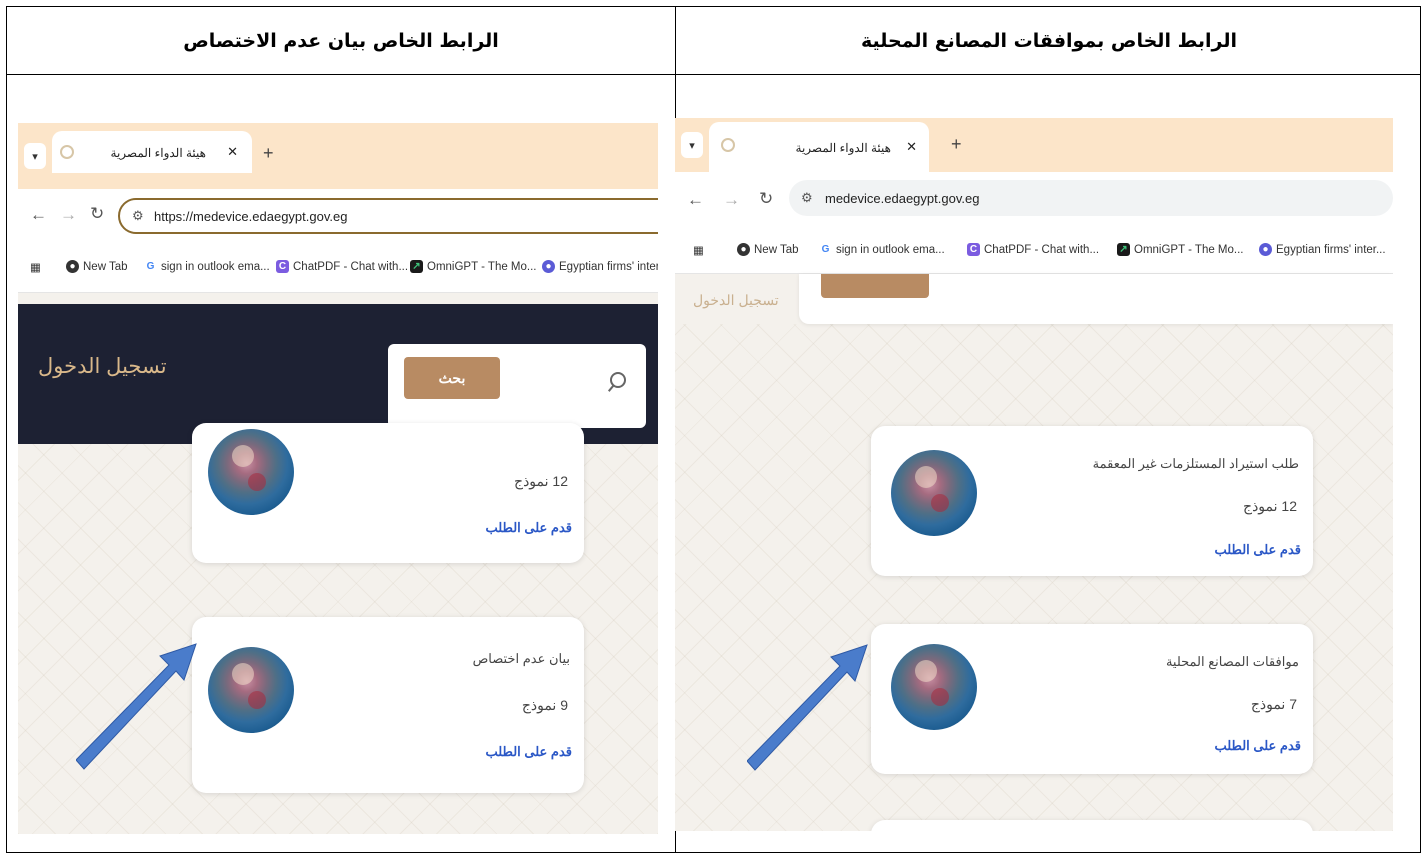 This screenshot has width=1427, height=853. I want to click on service-card: 12 نموذج قدم على الطلب, so click(388, 493).